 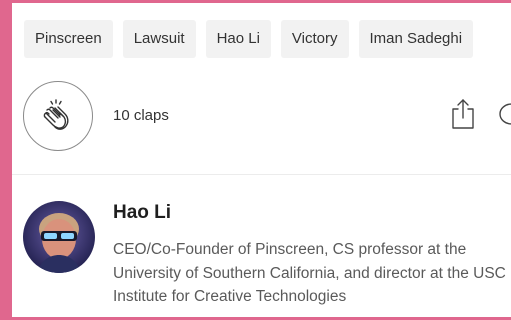 What do you see at coordinates (142, 213) in the screenshot?
I see `author-name: Hao Li` at bounding box center [142, 213].